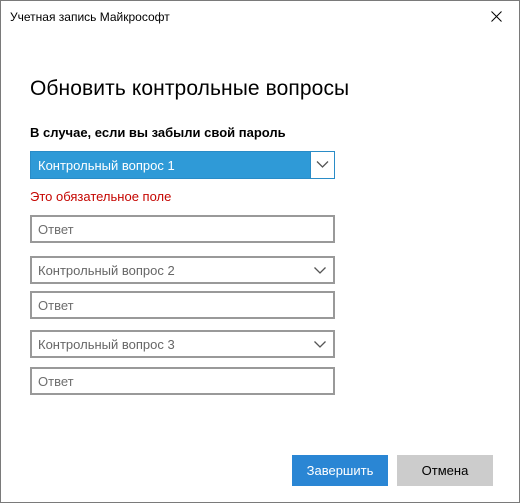 Image resolution: width=520 pixels, height=503 pixels. I want to click on section-label: В случае, если вы забыли свой пароль, so click(158, 132).